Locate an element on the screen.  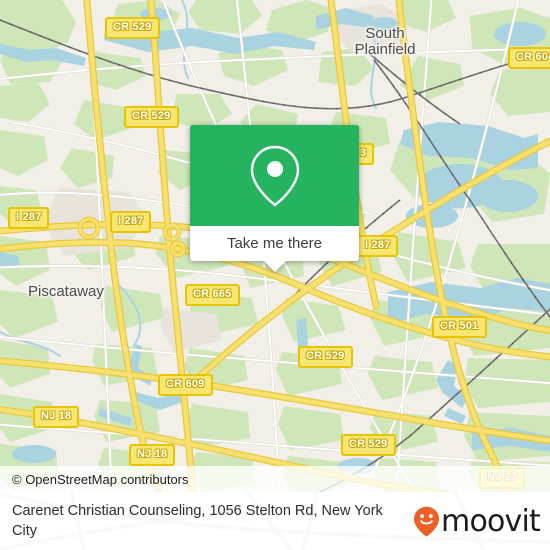
route-shield-i-287-mid: I 287 is located at coordinates (131, 222).